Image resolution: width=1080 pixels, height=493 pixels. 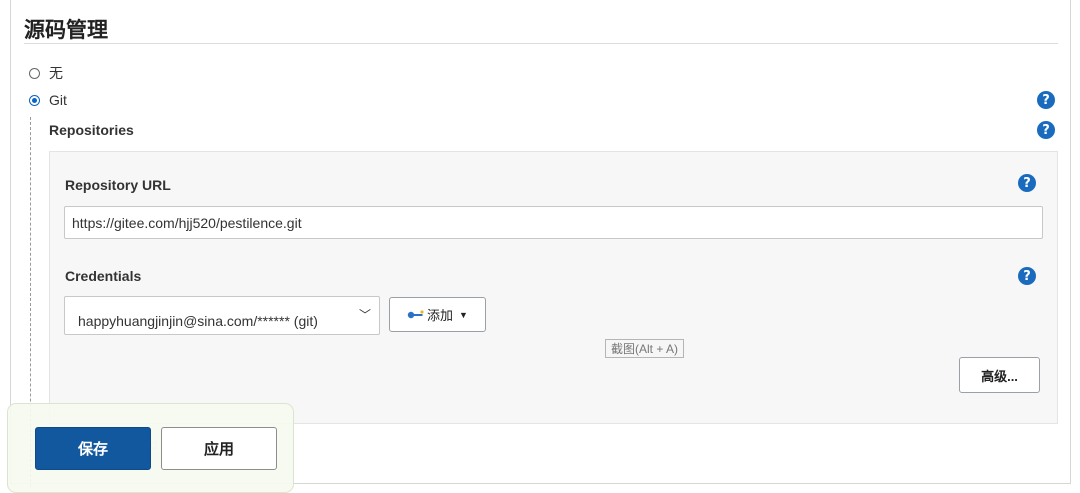 What do you see at coordinates (34, 100) in the screenshot?
I see `radio-git` at bounding box center [34, 100].